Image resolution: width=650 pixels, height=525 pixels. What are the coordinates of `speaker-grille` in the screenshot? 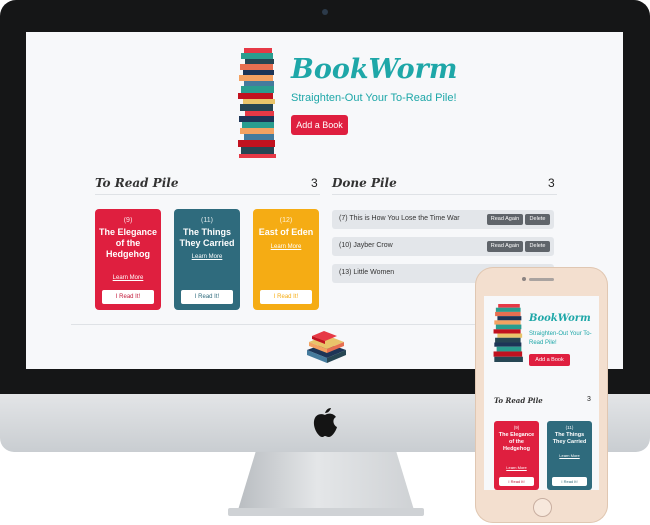 It's located at (541, 279).